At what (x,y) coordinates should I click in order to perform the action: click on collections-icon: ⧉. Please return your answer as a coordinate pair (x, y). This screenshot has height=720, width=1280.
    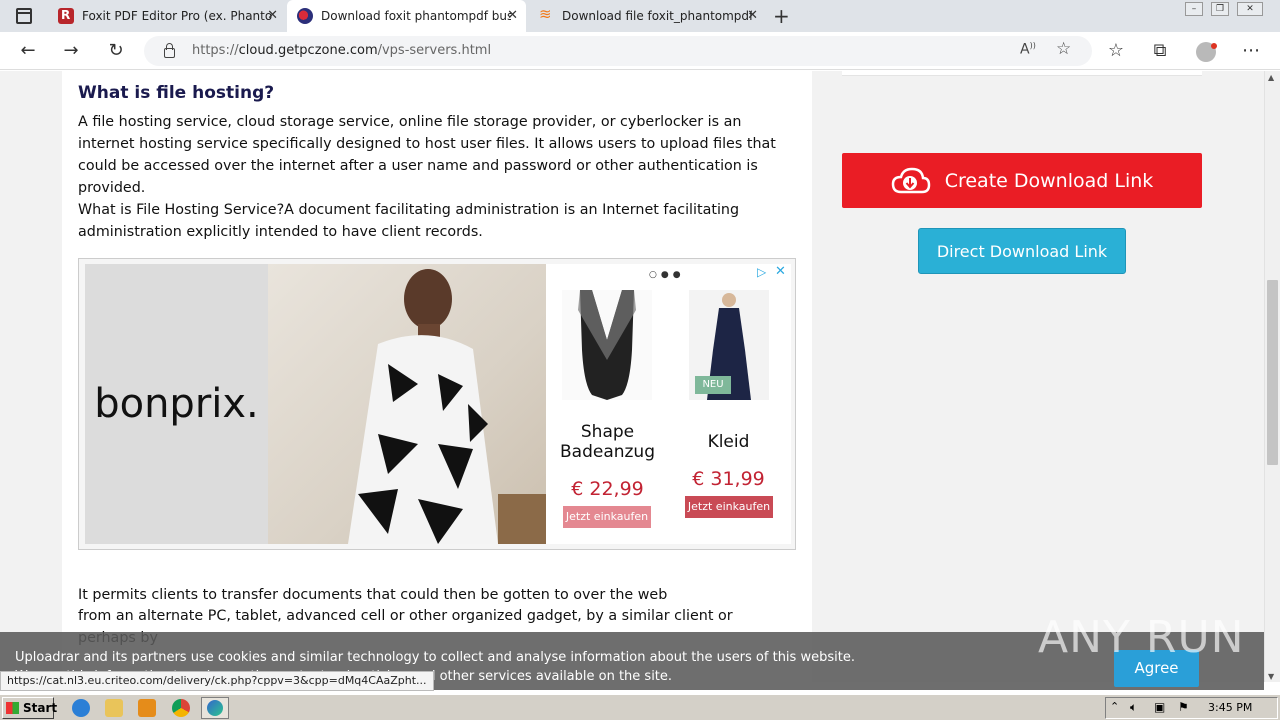
    Looking at the image, I should click on (1160, 51).